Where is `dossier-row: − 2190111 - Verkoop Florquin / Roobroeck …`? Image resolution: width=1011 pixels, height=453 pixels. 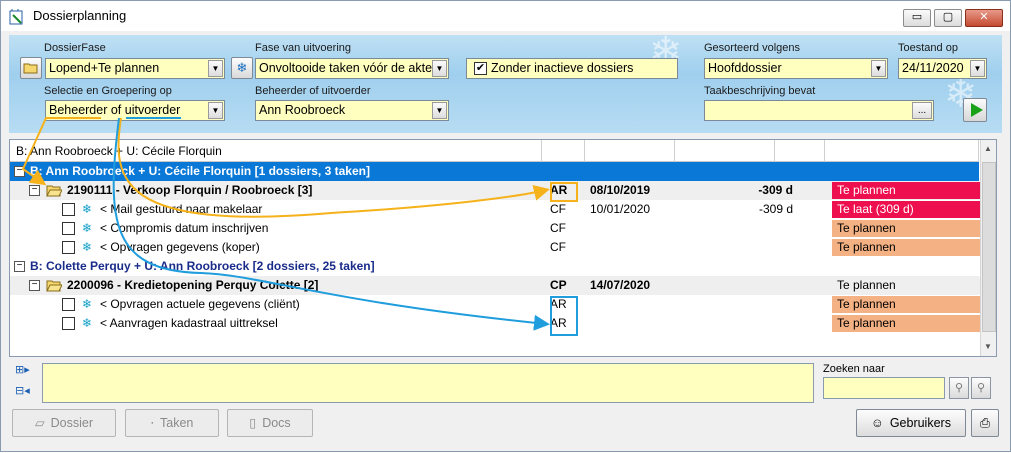
dossier-row: − 2190111 - Verkoop Florquin / Roobroeck … is located at coordinates (496, 190).